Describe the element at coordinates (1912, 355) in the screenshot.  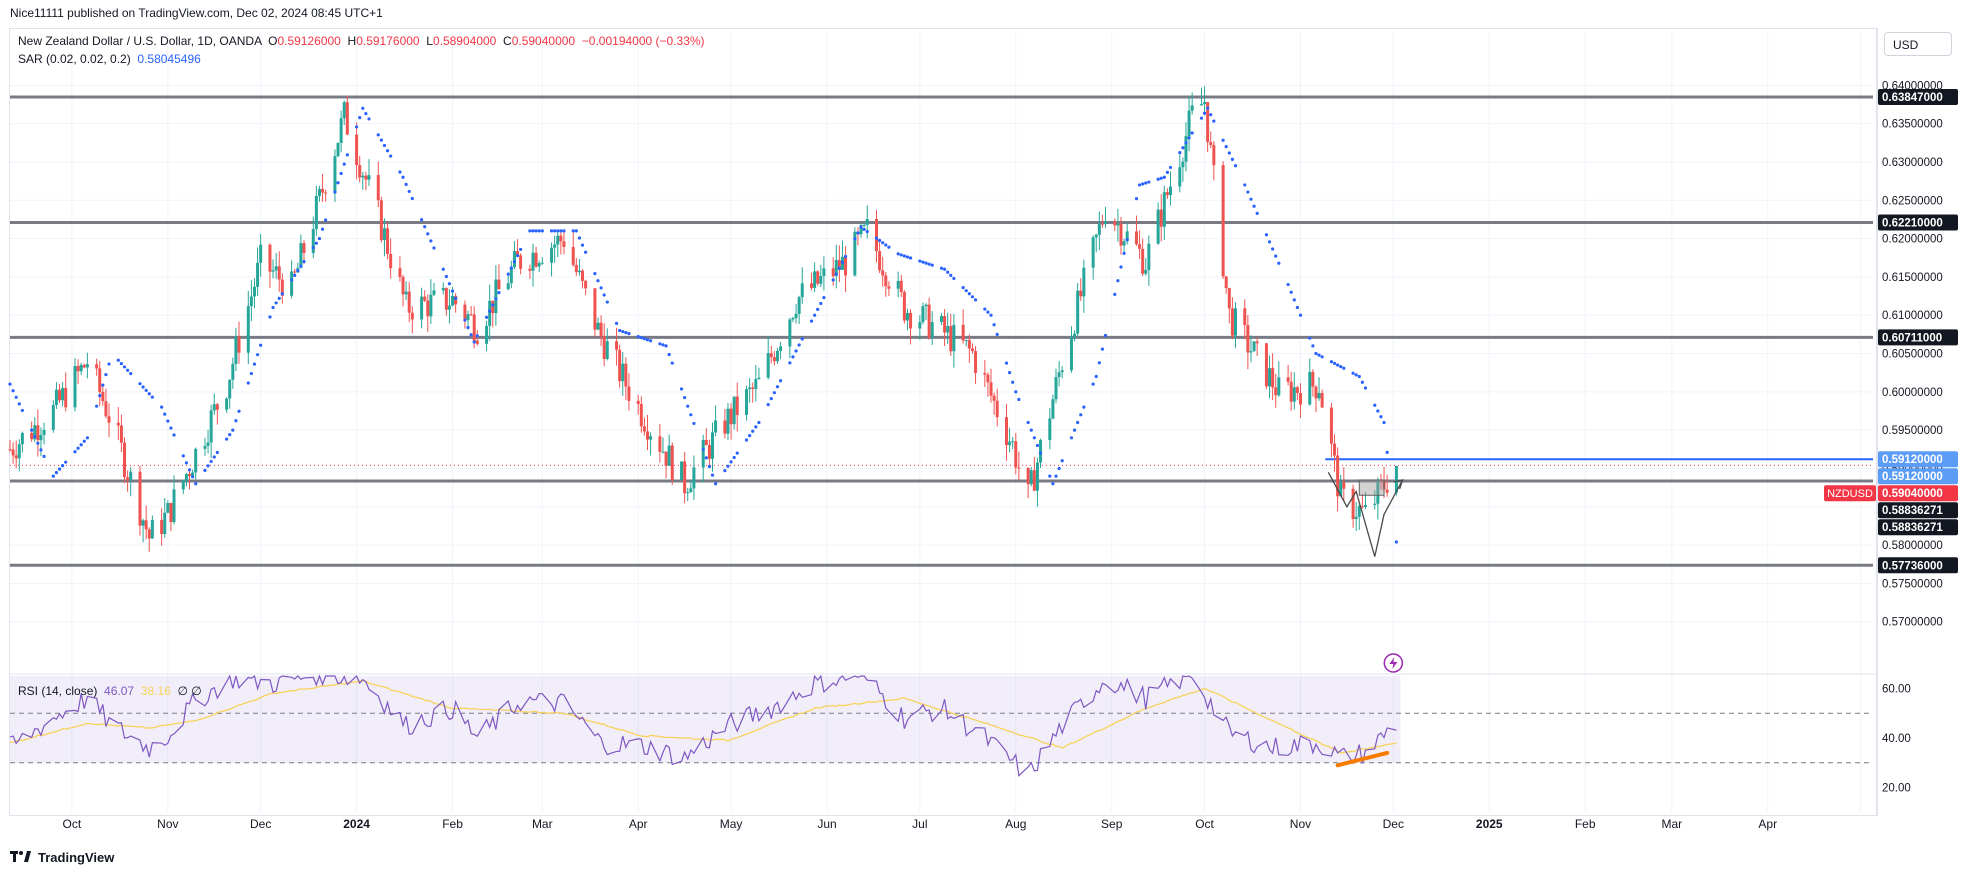
I see `price-tick-label: 0.60500000` at that location.